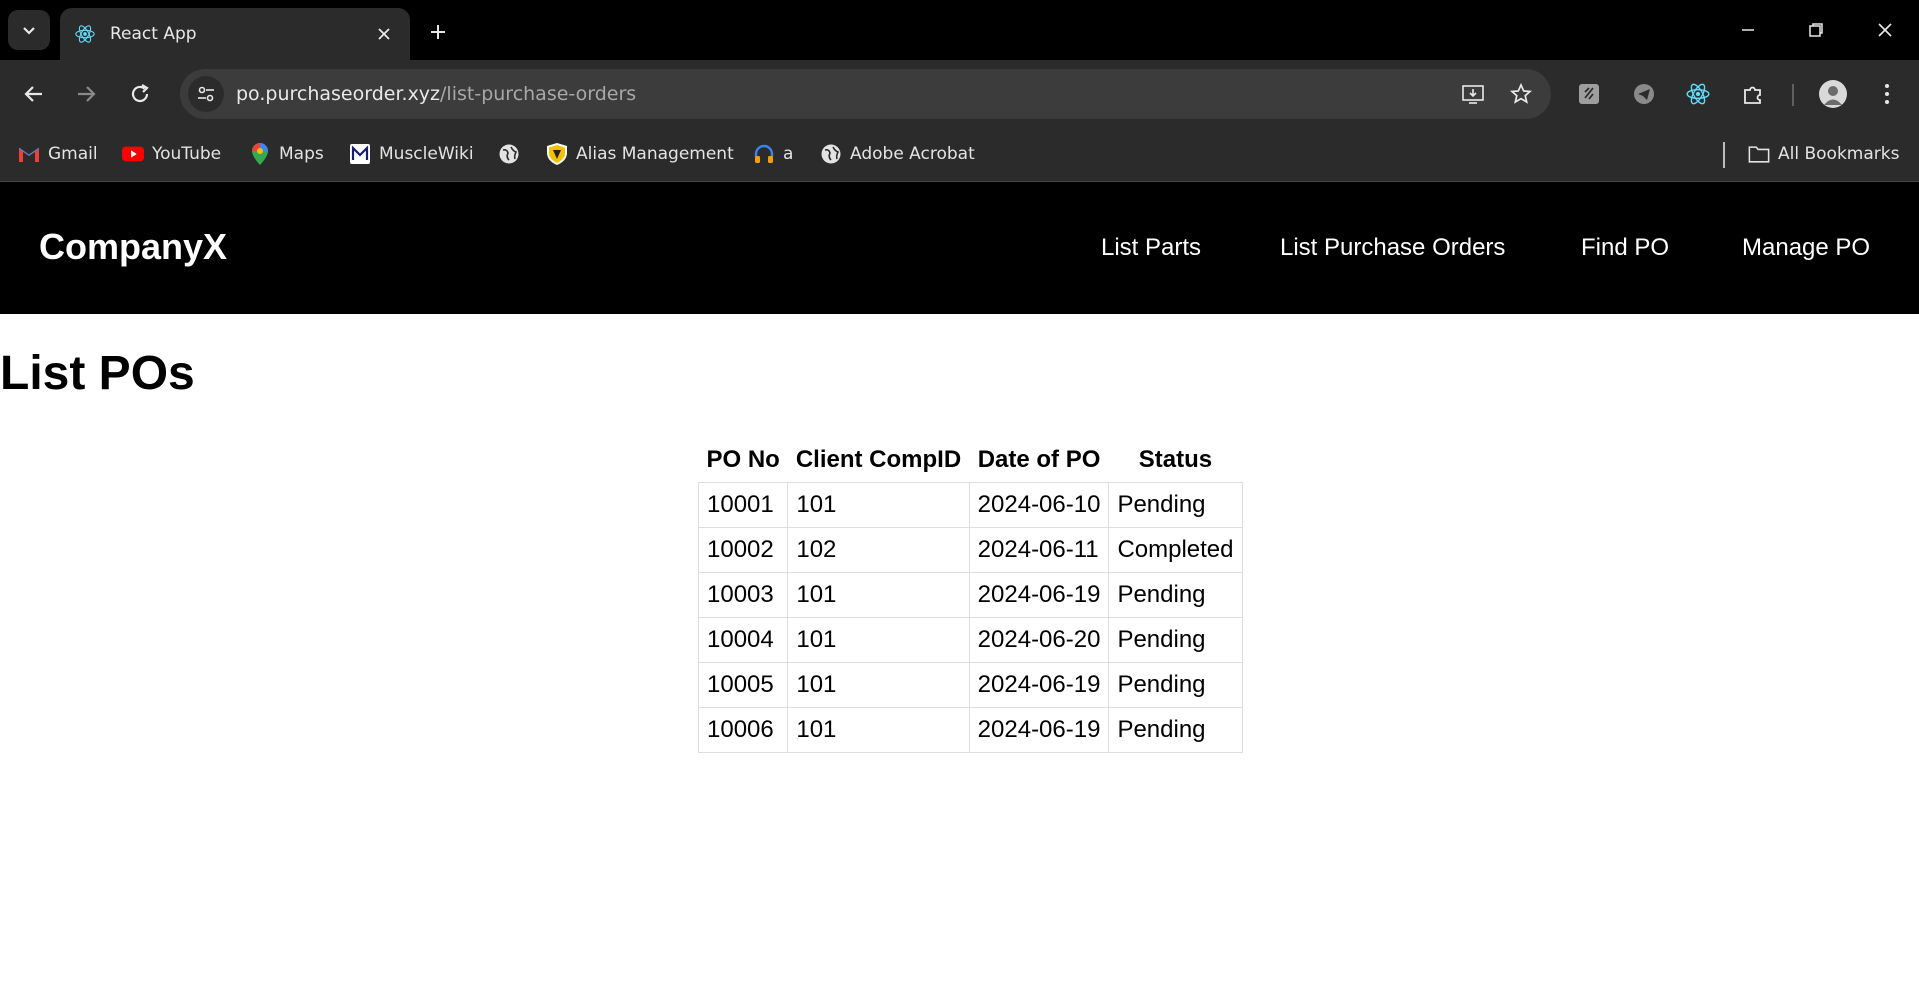 The height and width of the screenshot is (1004, 1919). Describe the element at coordinates (959, 30) in the screenshot. I see `tab-strip: React App` at that location.